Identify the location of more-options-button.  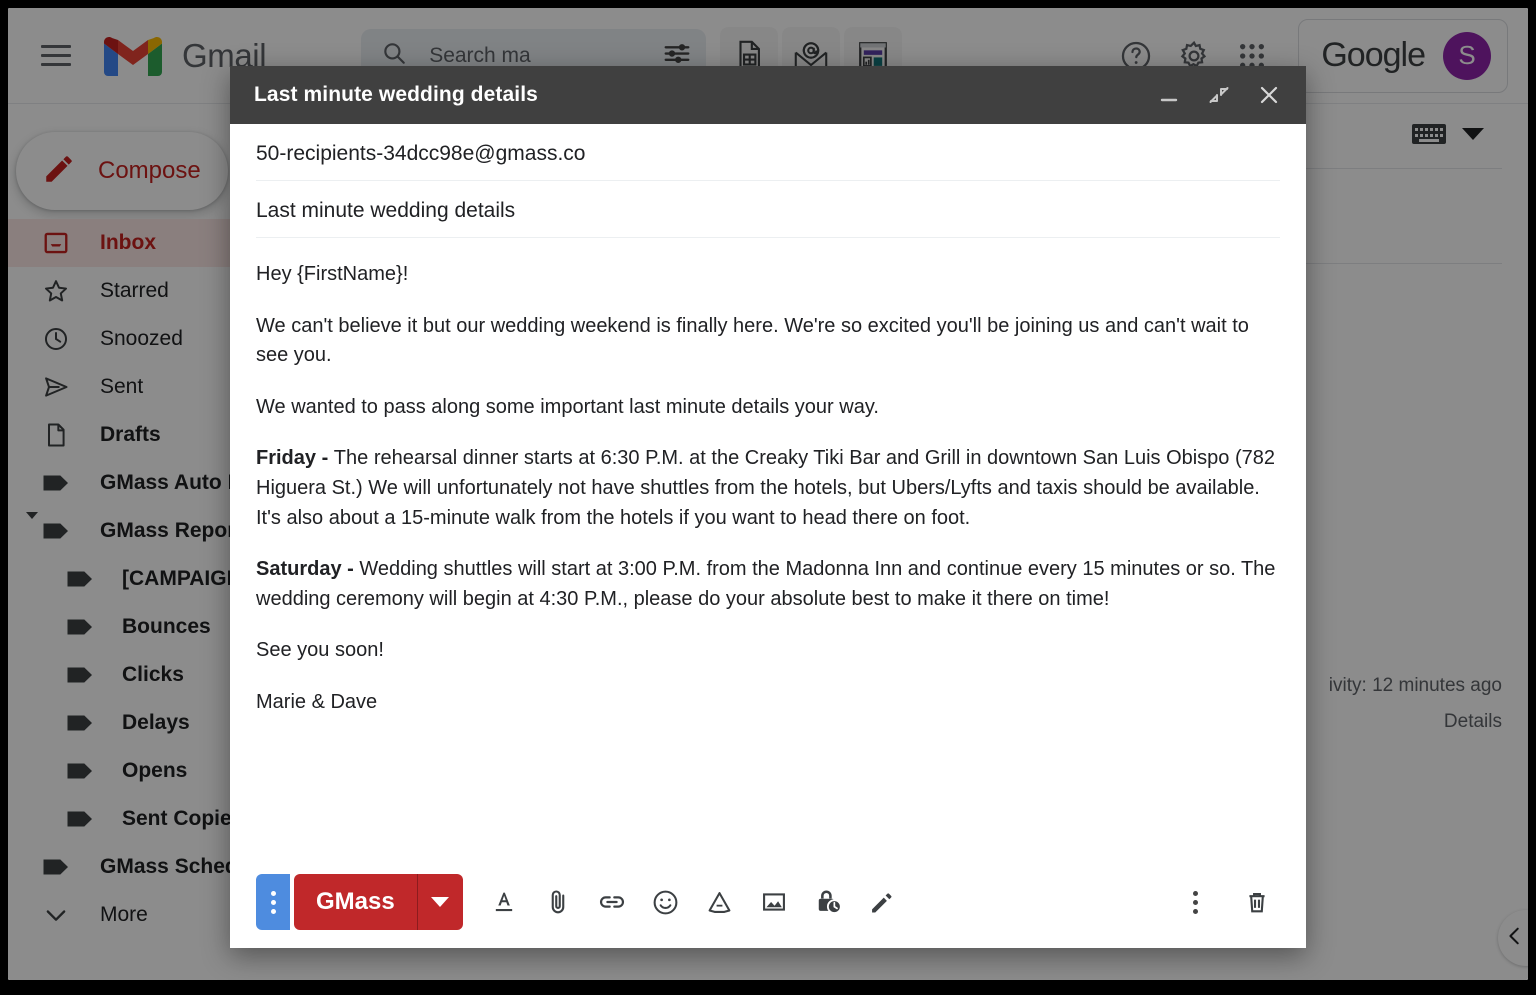
(1195, 902).